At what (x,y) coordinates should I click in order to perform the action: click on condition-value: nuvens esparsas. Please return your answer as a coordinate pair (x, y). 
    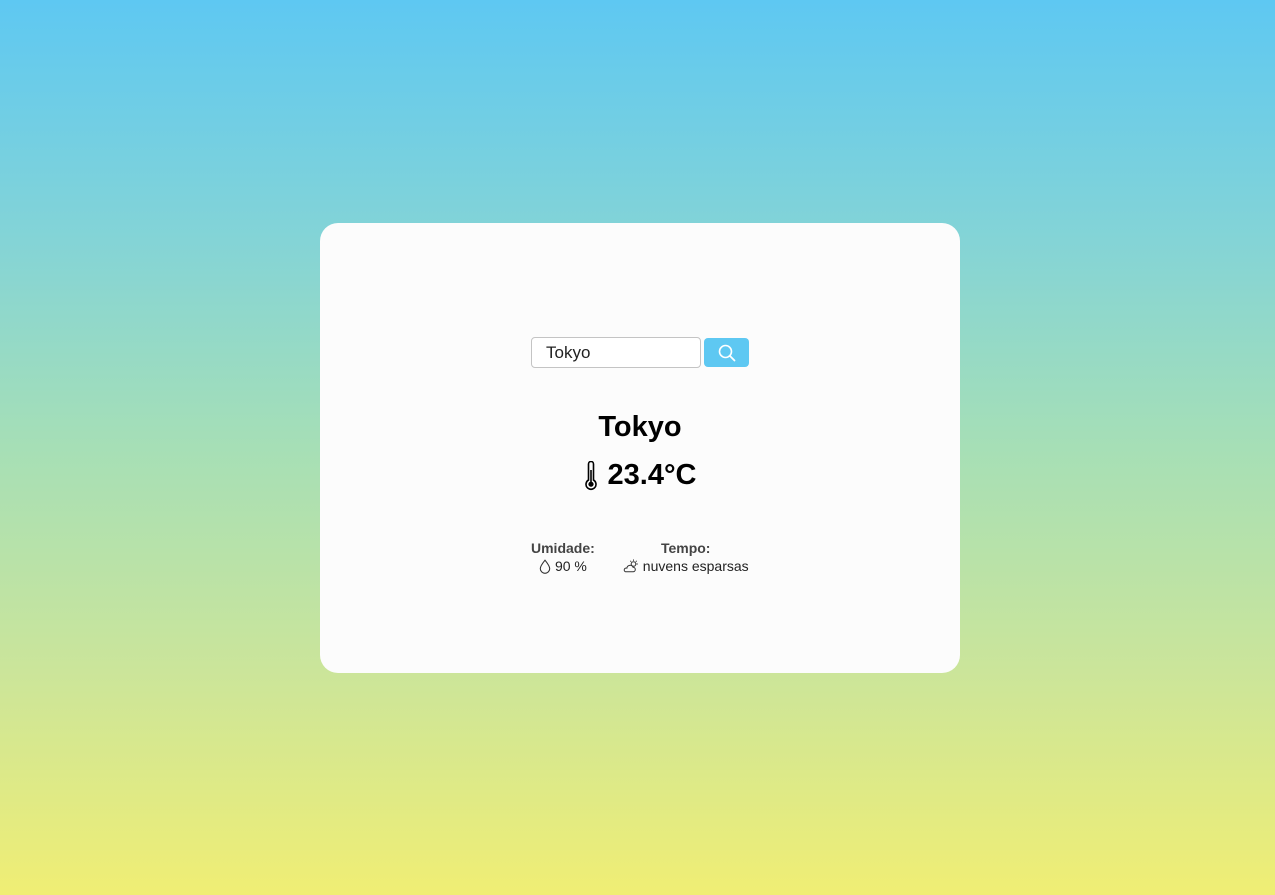
    Looking at the image, I should click on (695, 566).